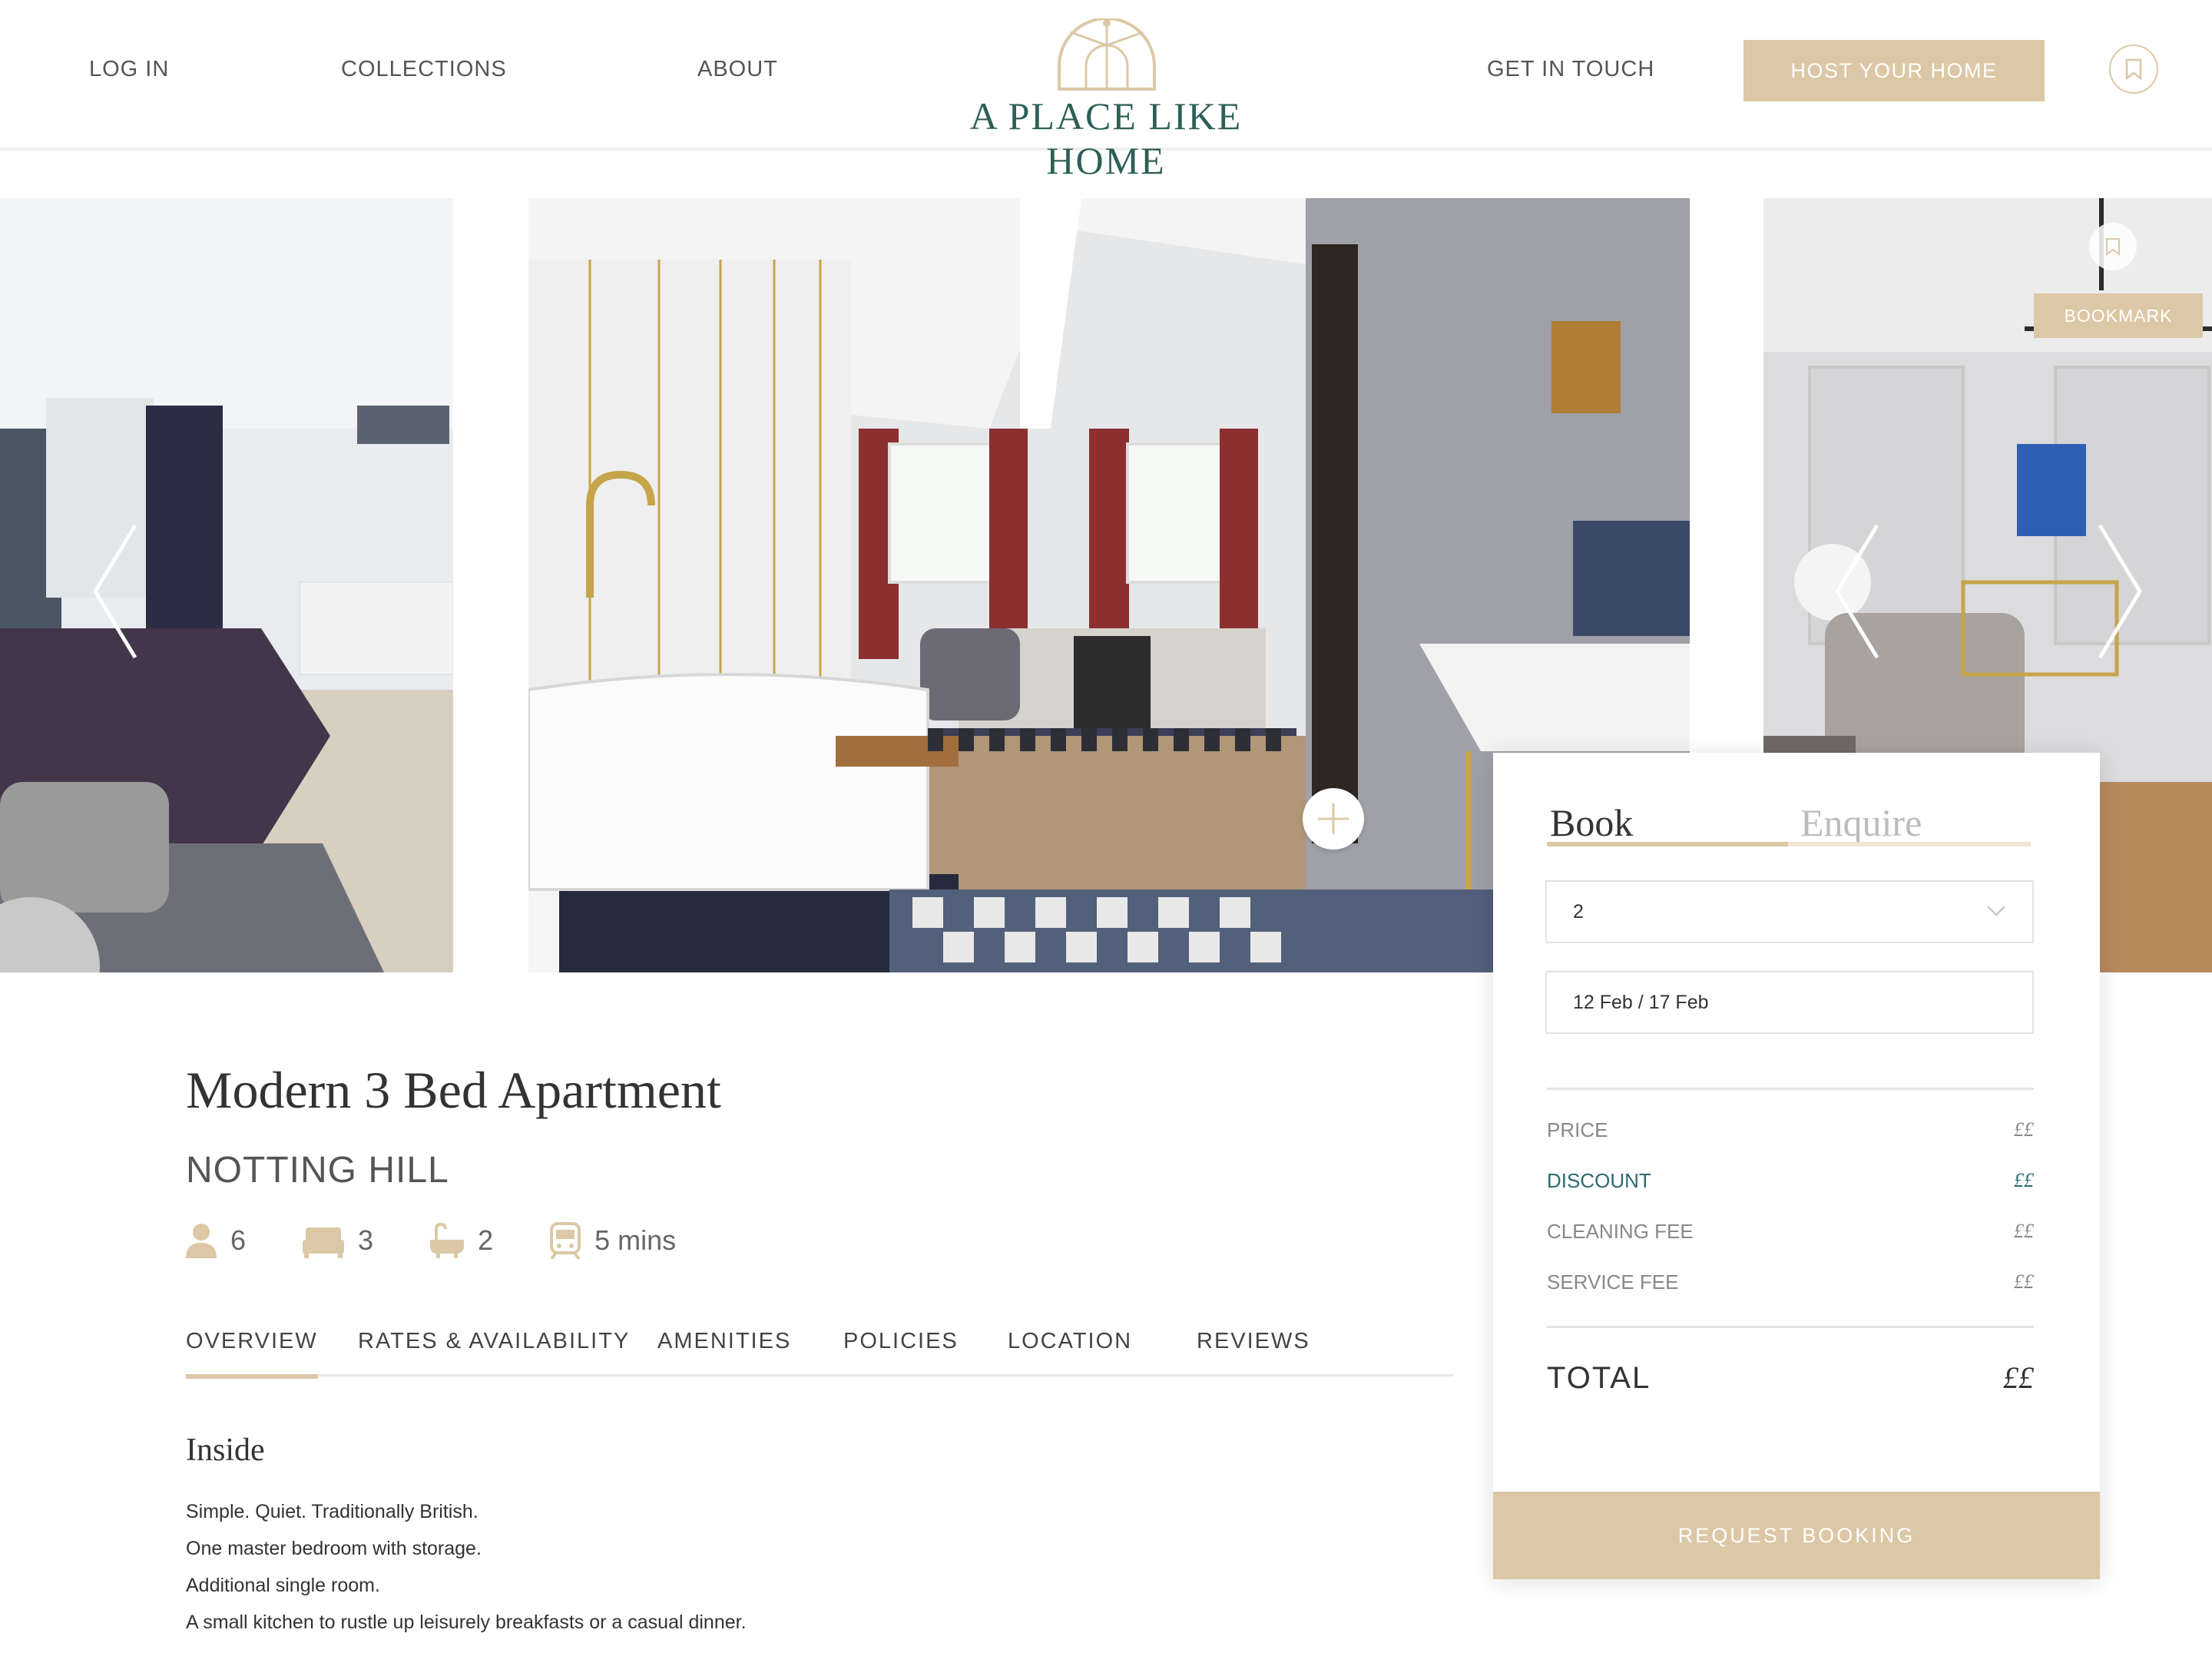 The width and height of the screenshot is (2212, 1653). Describe the element at coordinates (1592, 822) in the screenshot. I see `tab-book: Book` at that location.